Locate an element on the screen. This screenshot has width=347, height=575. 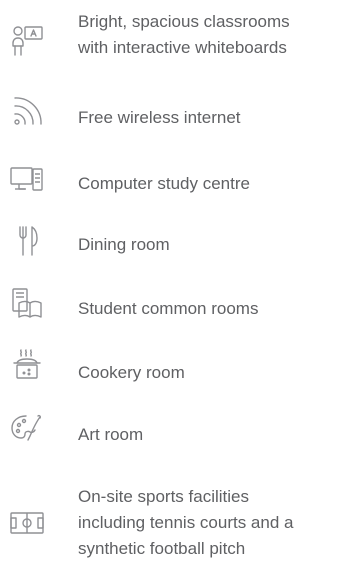
feature-wifi: Free wireless internet is located at coordinates (173, 117).